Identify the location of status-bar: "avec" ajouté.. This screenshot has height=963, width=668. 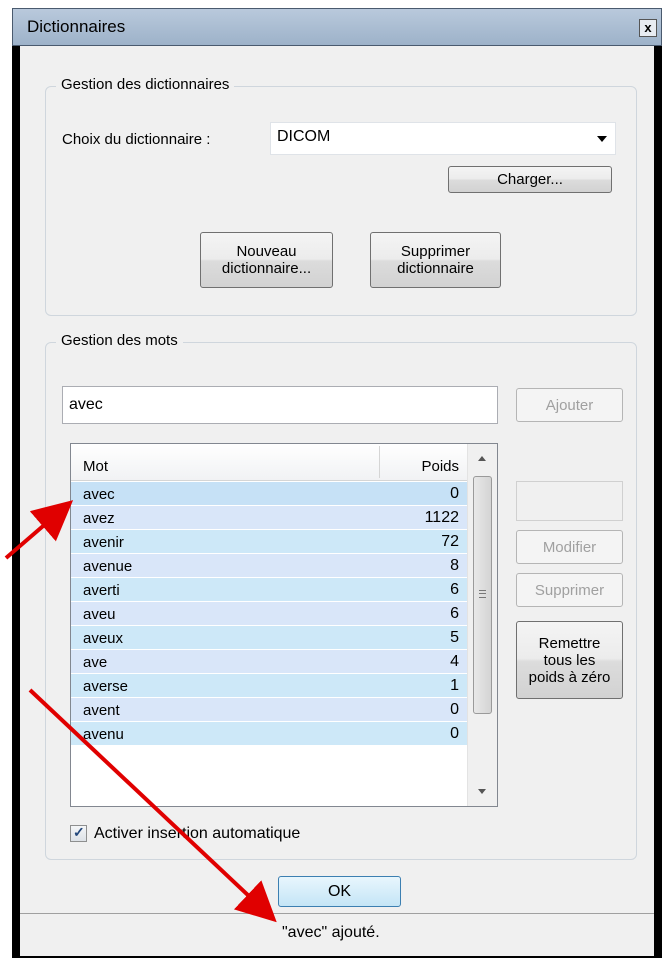
(337, 934).